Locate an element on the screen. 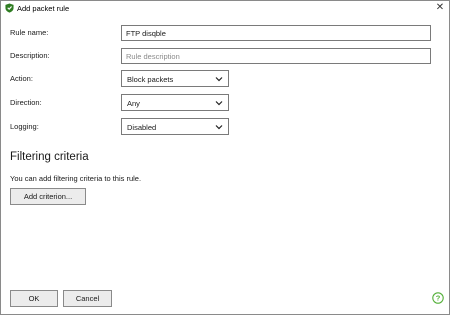 This screenshot has height=315, width=450. direction-label: Direction: is located at coordinates (26, 102).